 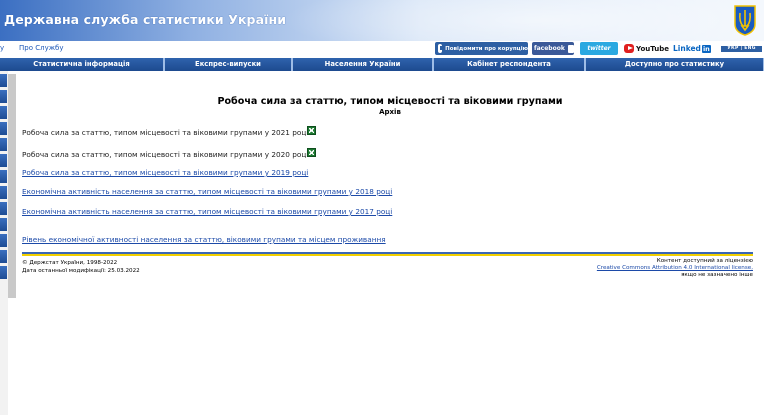 I want to click on twitter-button: twitter, so click(x=599, y=48).